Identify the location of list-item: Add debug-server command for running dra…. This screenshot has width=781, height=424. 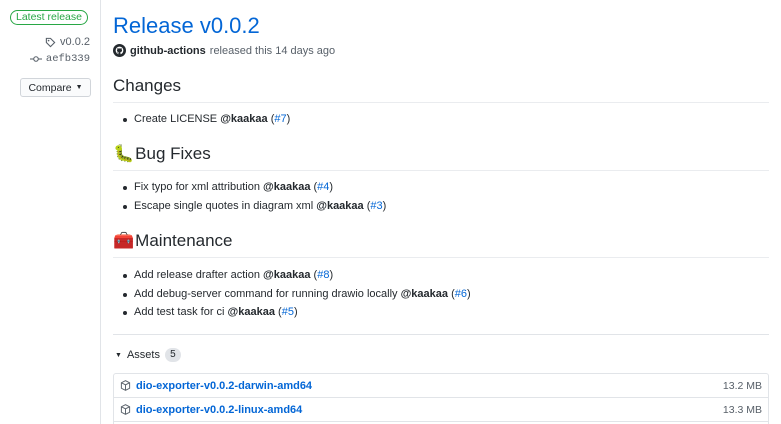
(297, 294).